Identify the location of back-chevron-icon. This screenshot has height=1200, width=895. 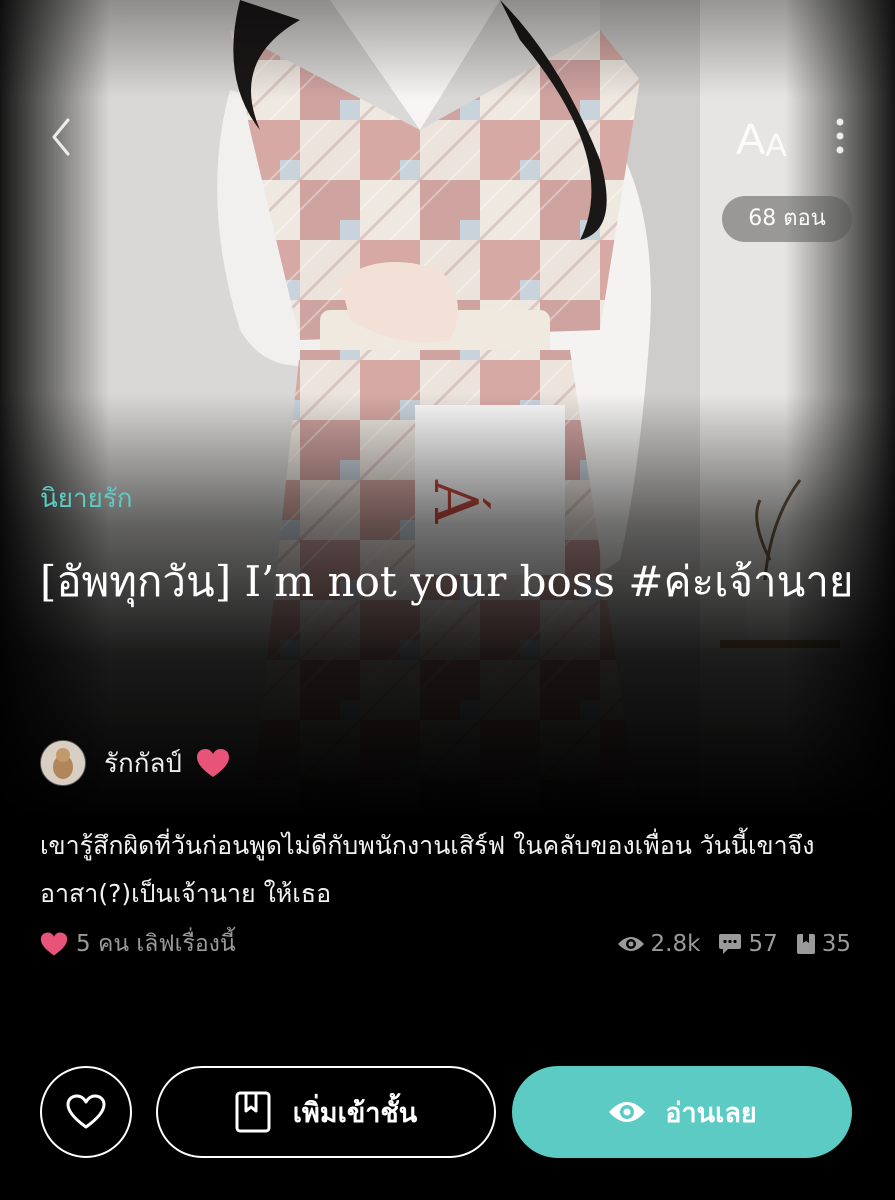
(61, 137).